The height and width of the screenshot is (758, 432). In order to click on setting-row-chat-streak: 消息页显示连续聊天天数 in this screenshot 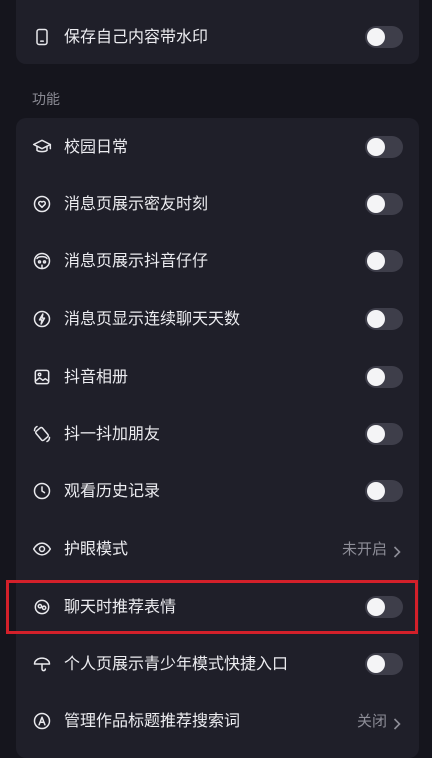, I will do `click(217, 318)`.